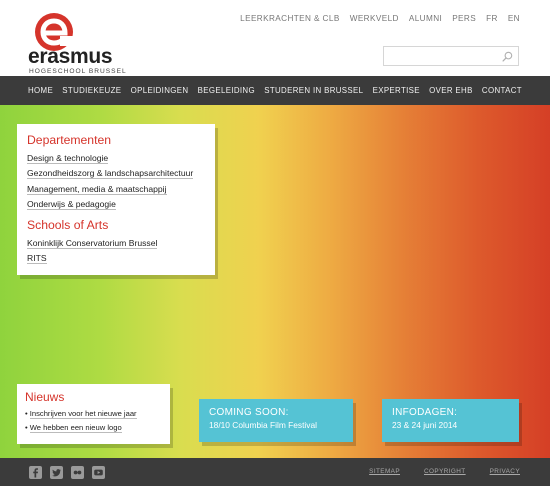 This screenshot has height=486, width=550. Describe the element at coordinates (514, 18) in the screenshot. I see `toplink-en: EN` at that location.